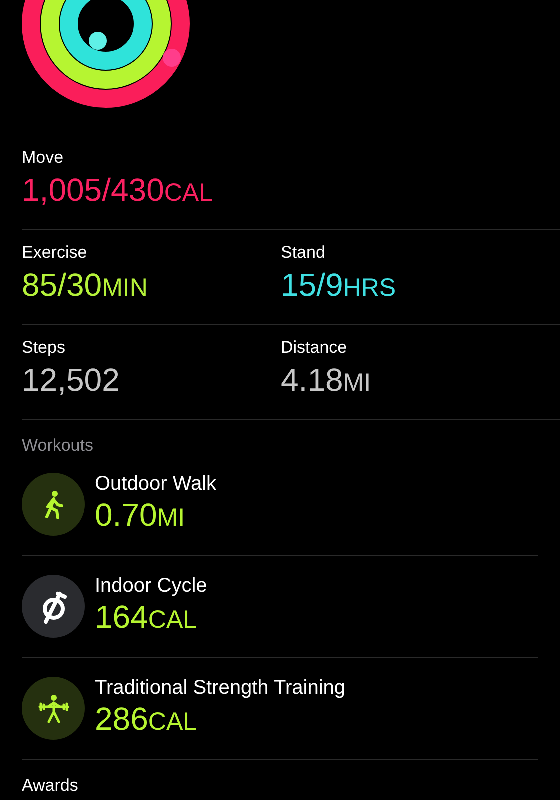 The height and width of the screenshot is (800, 560). Describe the element at coordinates (51, 786) in the screenshot. I see `section-heading: Awards` at that location.